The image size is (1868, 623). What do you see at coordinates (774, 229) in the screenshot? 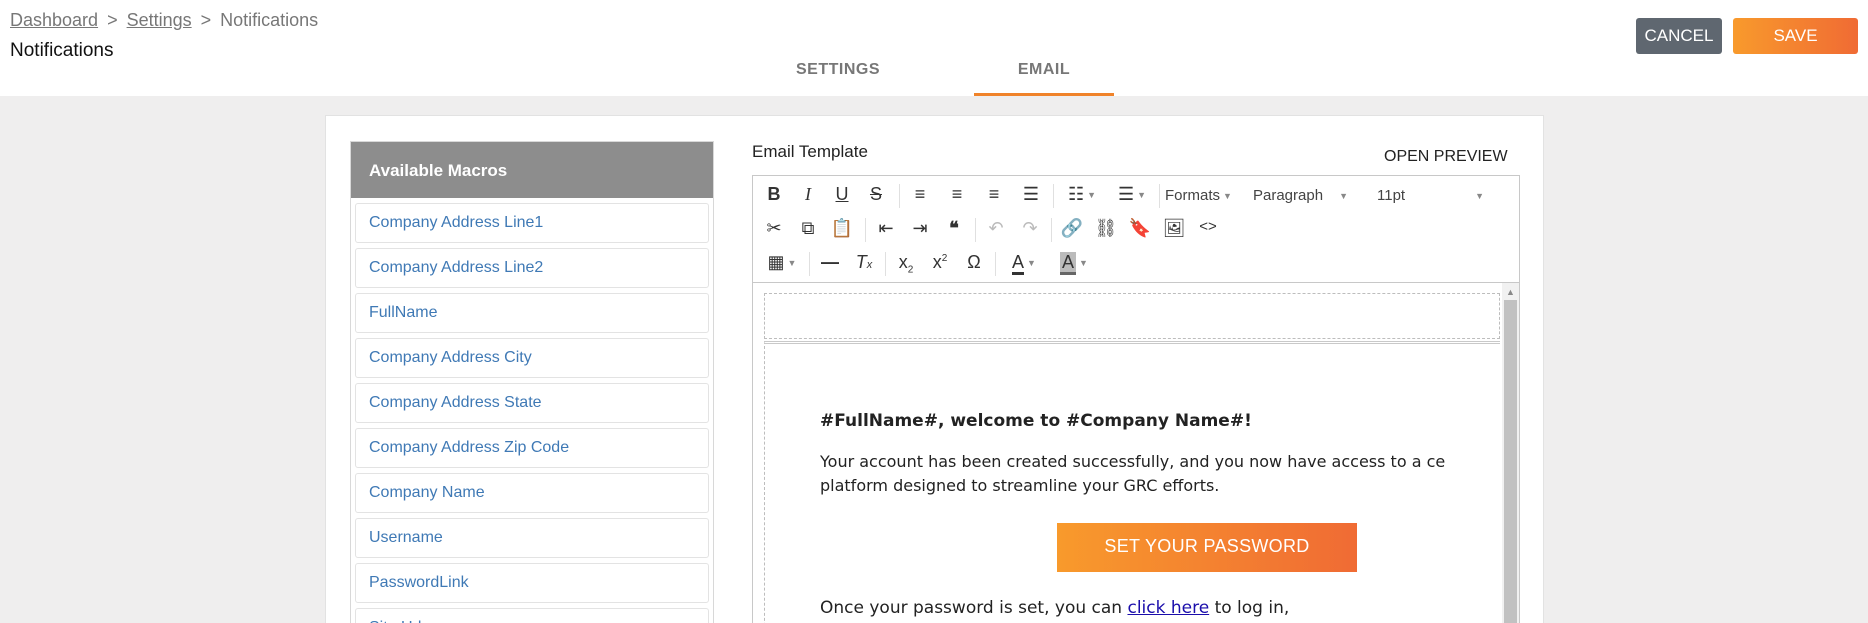
I see `cut-icon: ✂` at bounding box center [774, 229].